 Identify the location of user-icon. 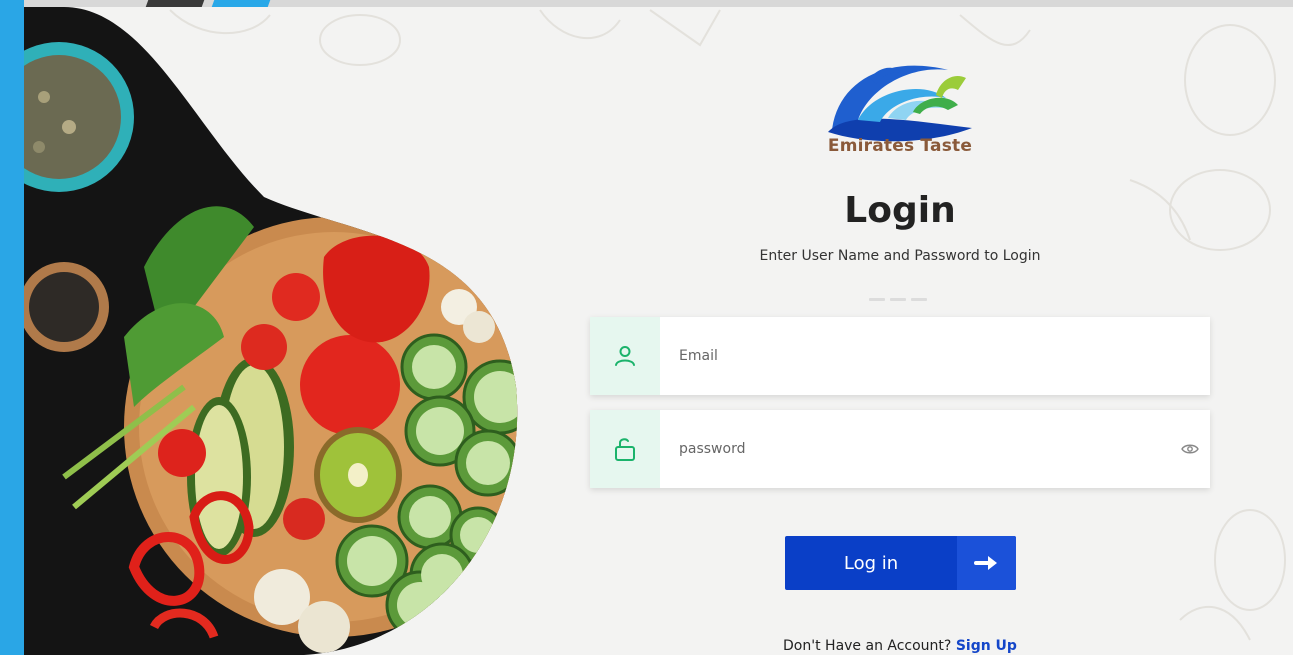
(625, 356).